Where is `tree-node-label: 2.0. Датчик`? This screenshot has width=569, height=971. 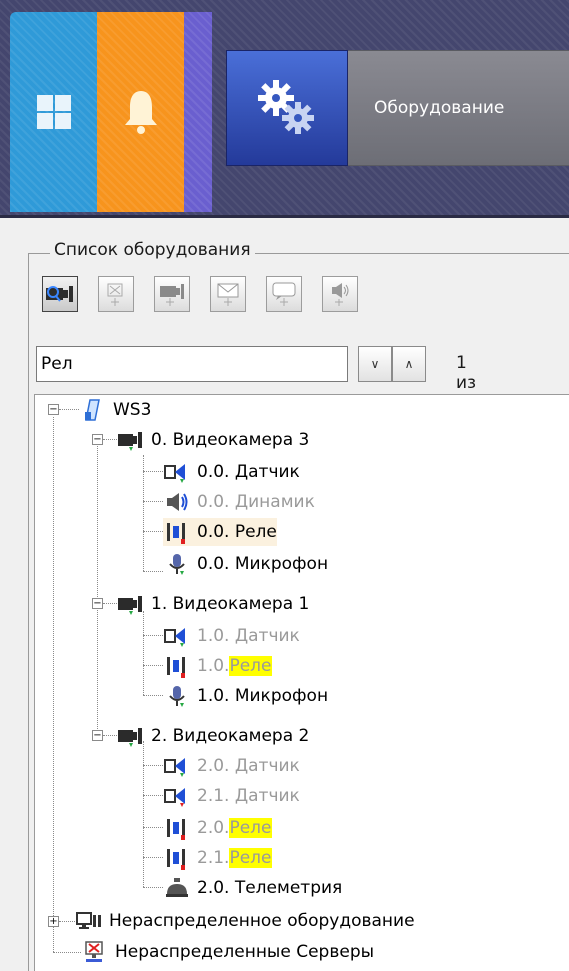
tree-node-label: 2.0. Датчик is located at coordinates (248, 766).